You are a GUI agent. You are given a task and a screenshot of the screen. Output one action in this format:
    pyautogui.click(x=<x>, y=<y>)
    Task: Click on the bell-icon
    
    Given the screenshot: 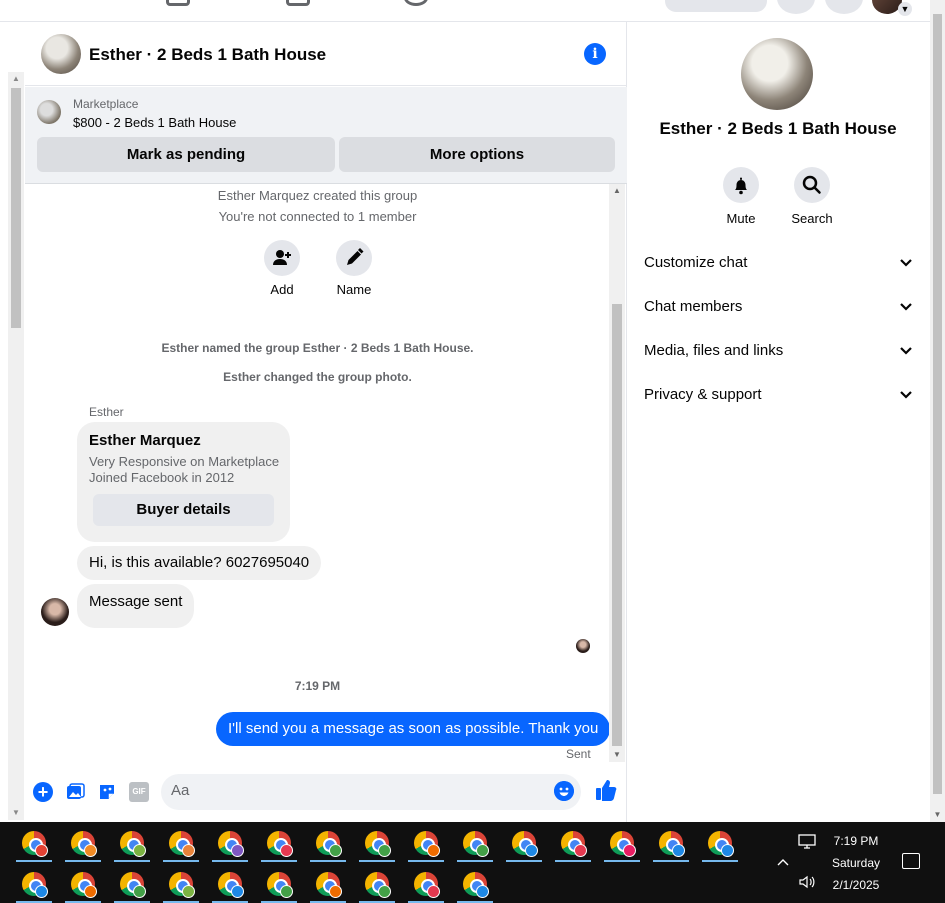 What is the action you would take?
    pyautogui.click(x=741, y=185)
    